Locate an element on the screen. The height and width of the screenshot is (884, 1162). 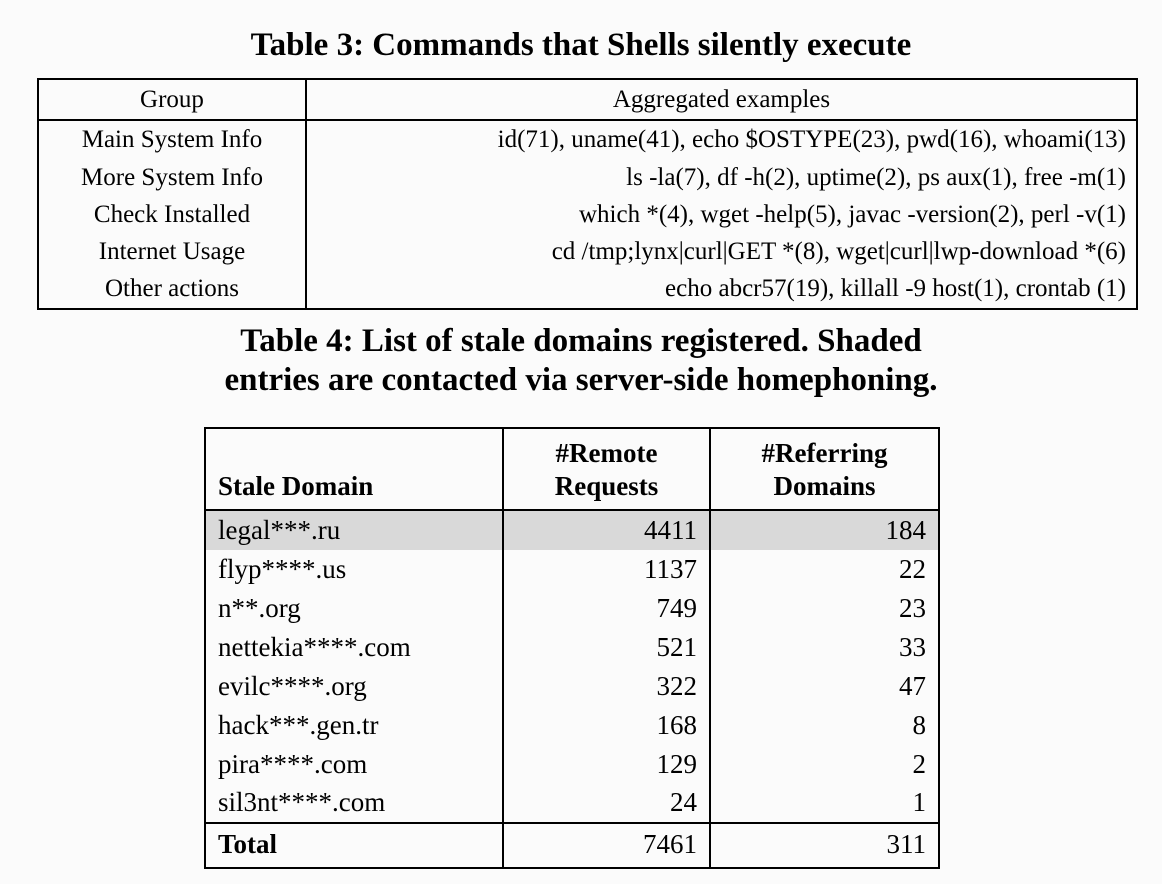
cell-stale-domain: pira****.com is located at coordinates (293, 763).